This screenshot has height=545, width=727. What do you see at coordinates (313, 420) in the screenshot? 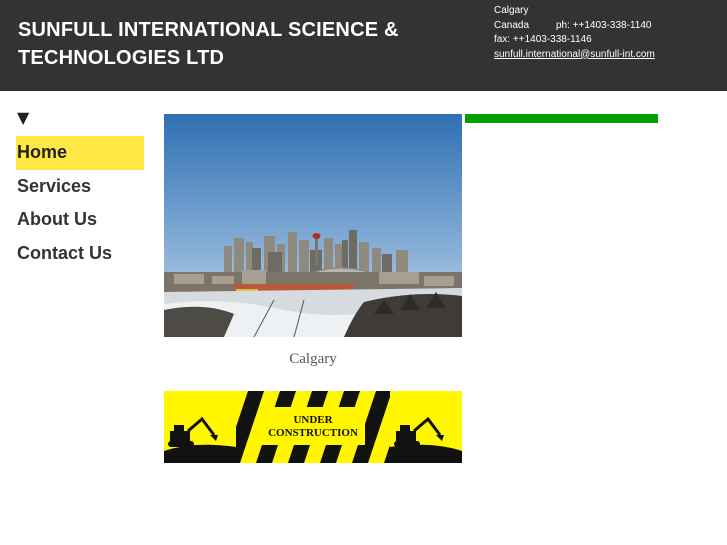
I see `banner-line-1: UNDER` at bounding box center [313, 420].